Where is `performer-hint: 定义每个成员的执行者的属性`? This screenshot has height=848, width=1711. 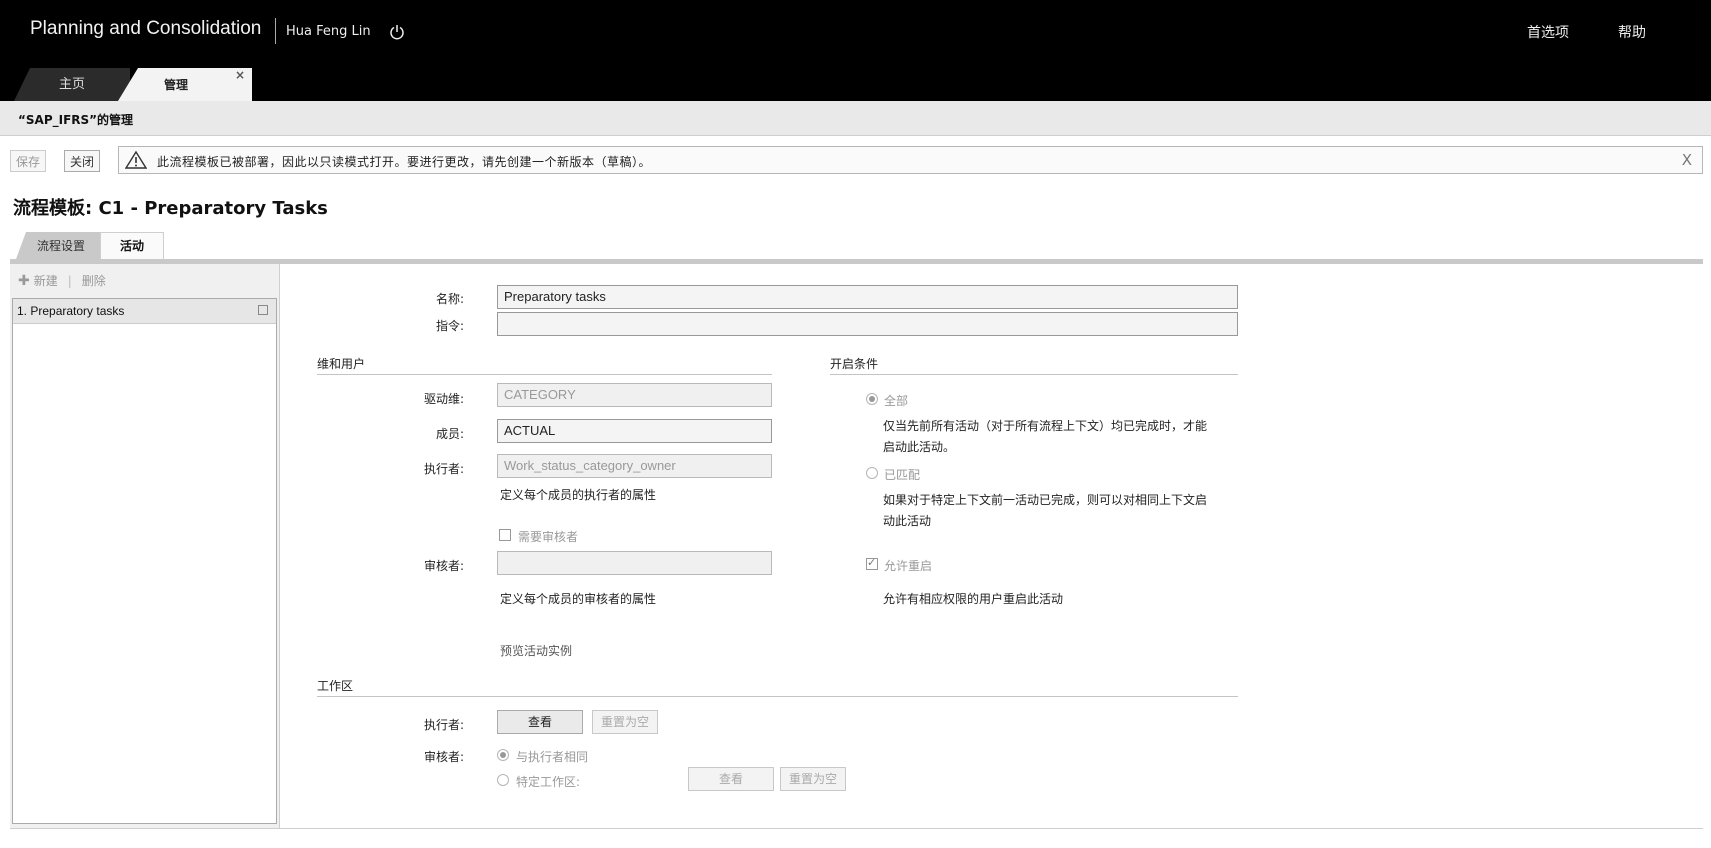 performer-hint: 定义每个成员的执行者的属性 is located at coordinates (578, 495).